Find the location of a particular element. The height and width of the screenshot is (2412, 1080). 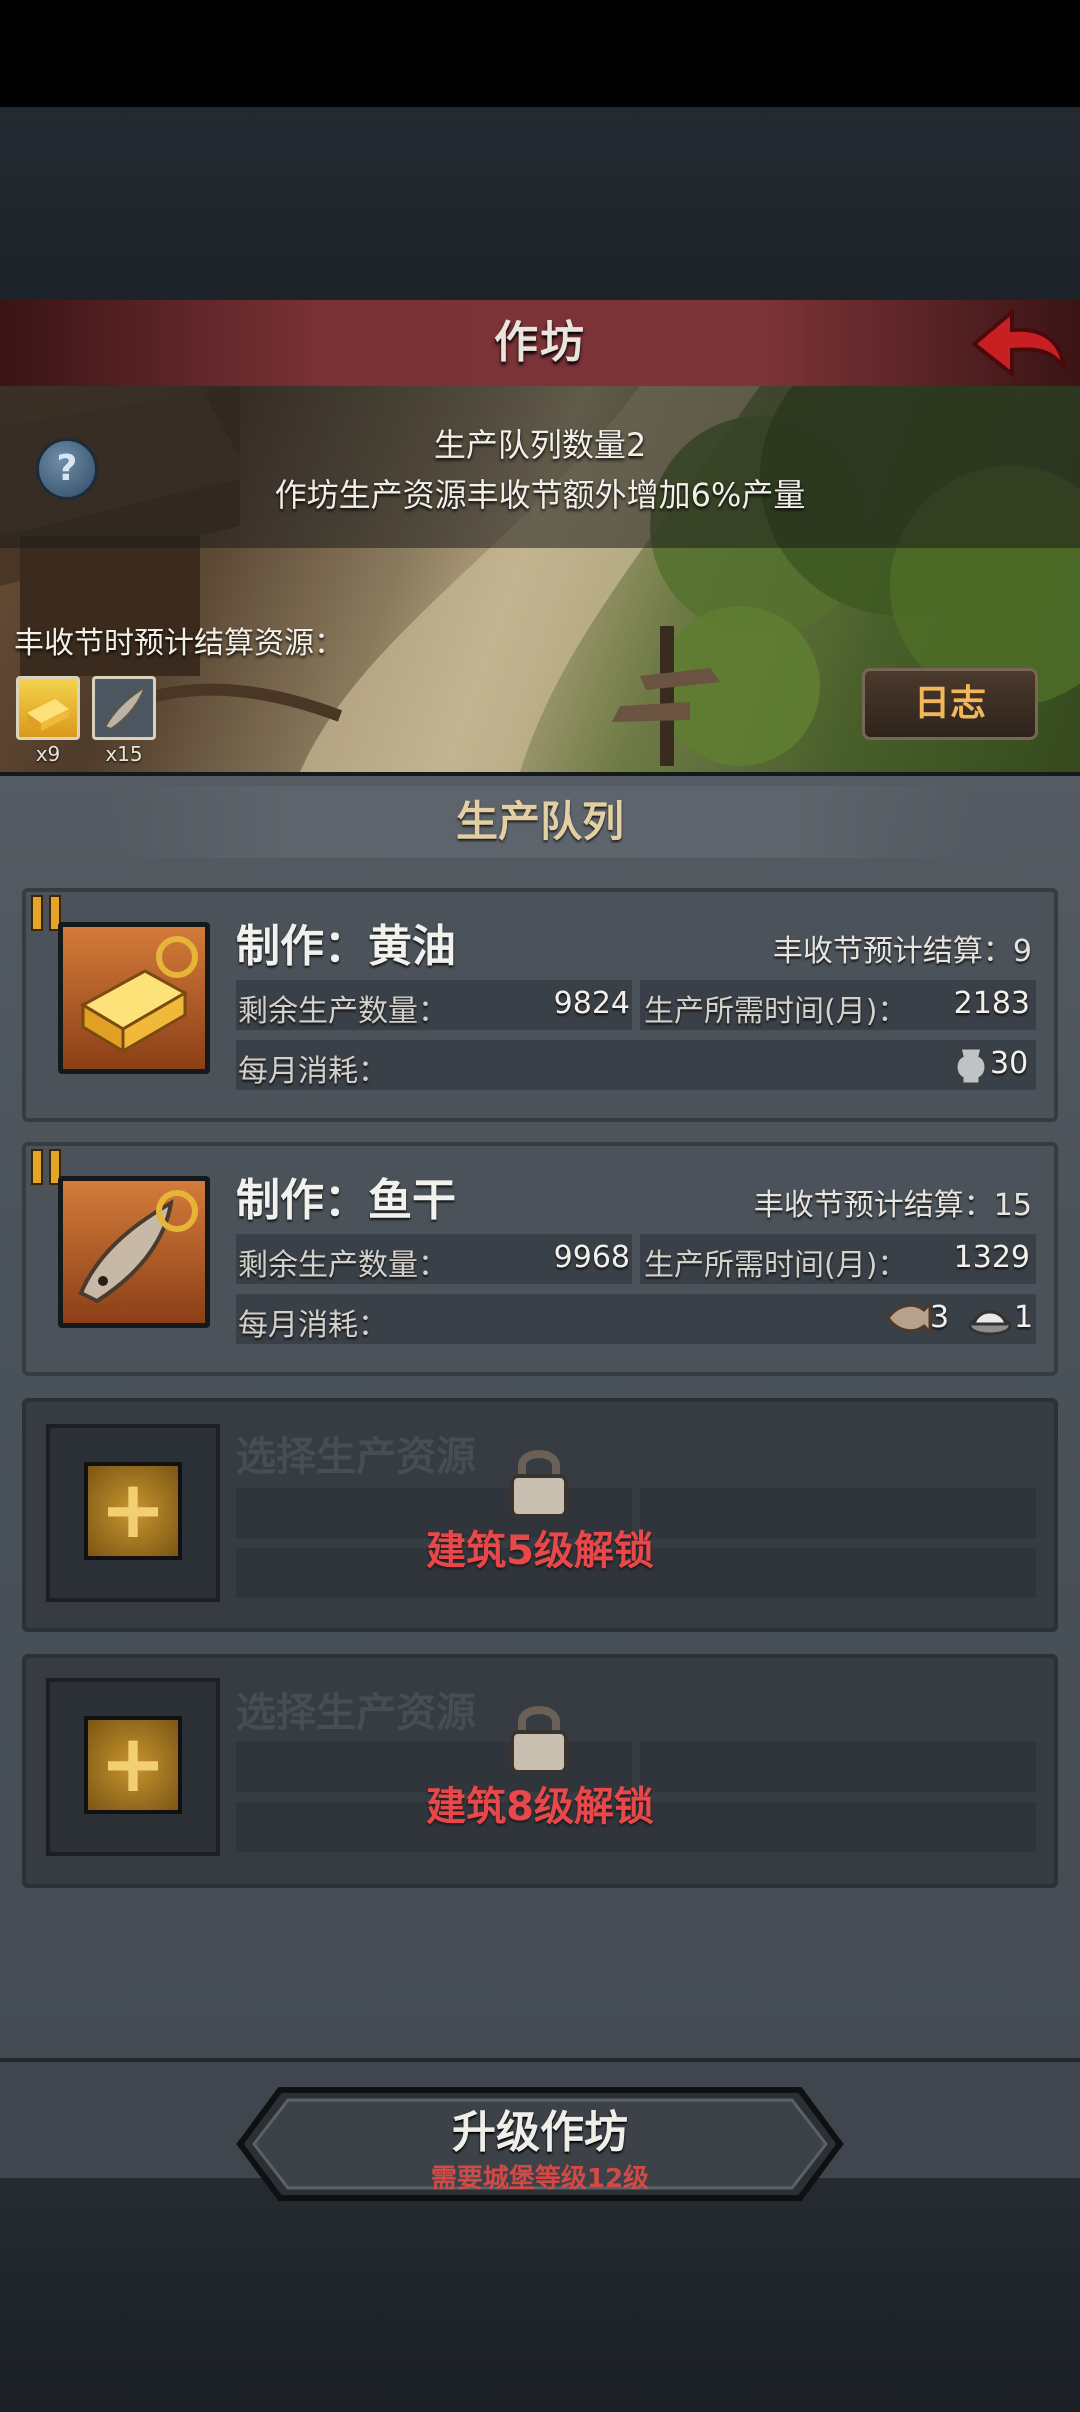

queue-count-info: 生产队列数量2 is located at coordinates (540, 445).